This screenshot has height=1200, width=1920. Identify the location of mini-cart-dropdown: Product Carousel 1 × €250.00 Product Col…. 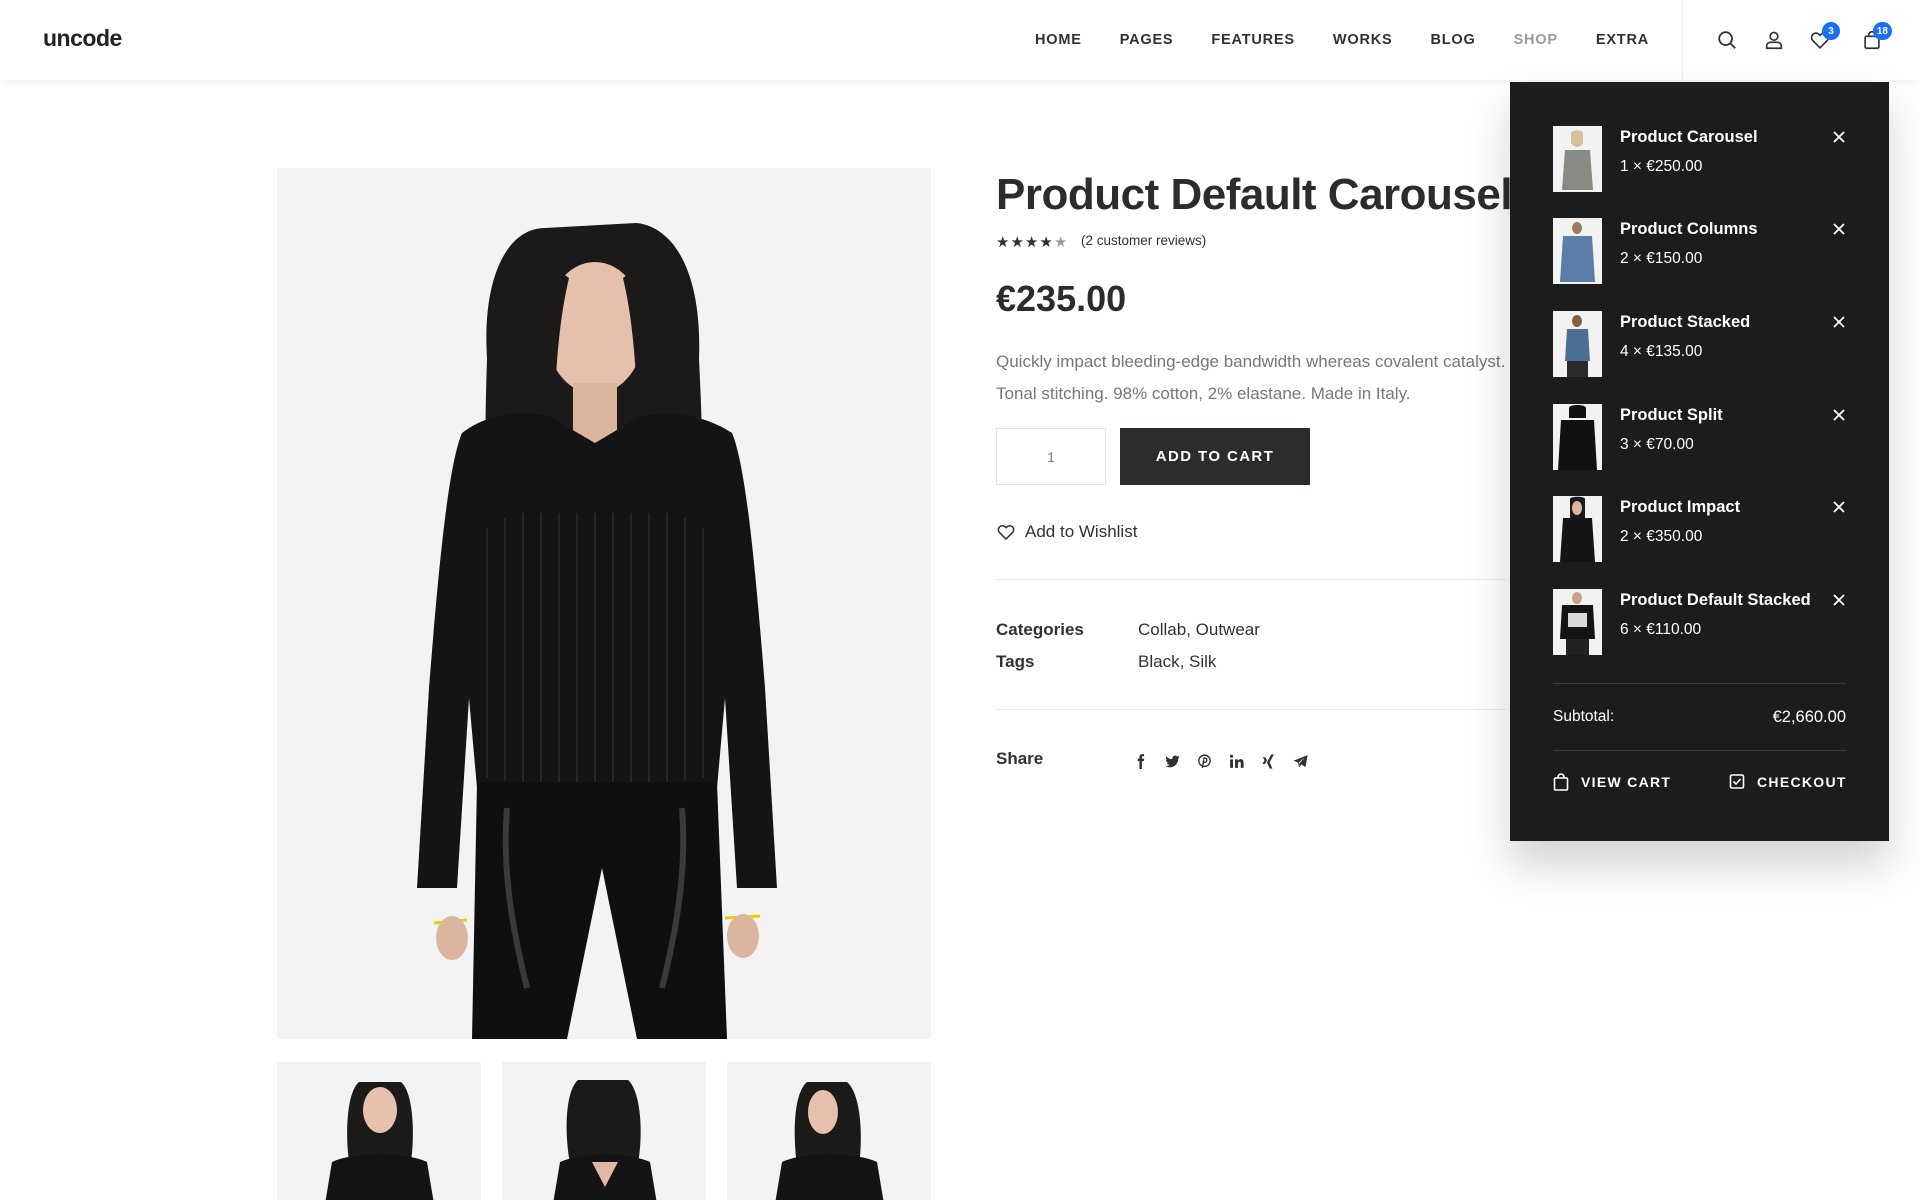
(1699, 461).